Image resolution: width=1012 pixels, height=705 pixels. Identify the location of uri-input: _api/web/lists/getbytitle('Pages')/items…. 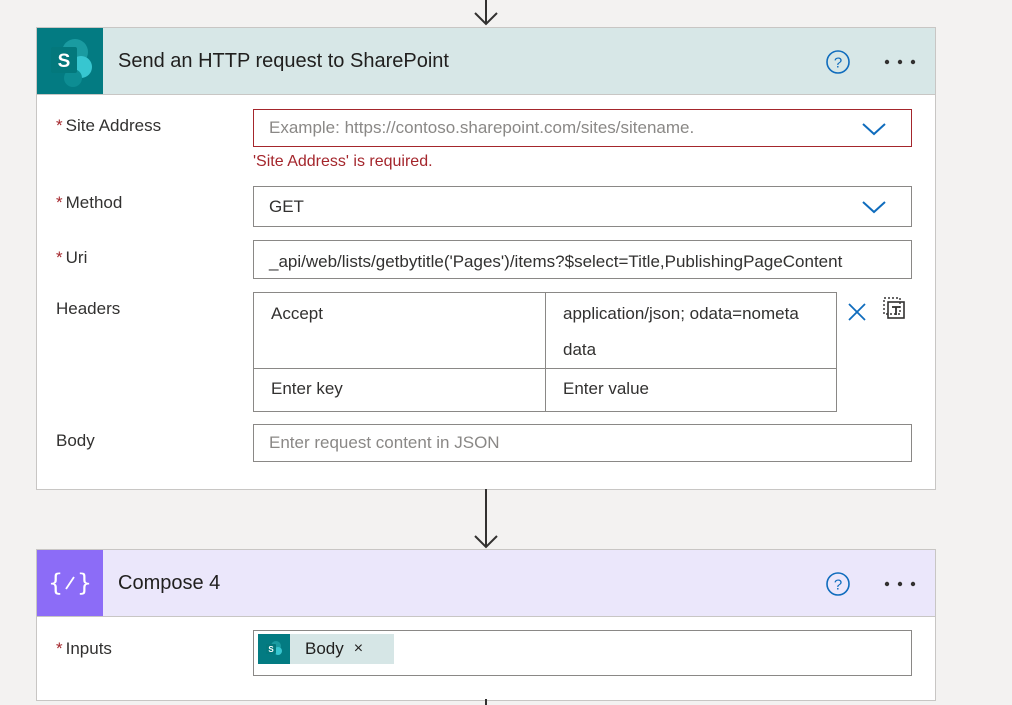
(582, 259).